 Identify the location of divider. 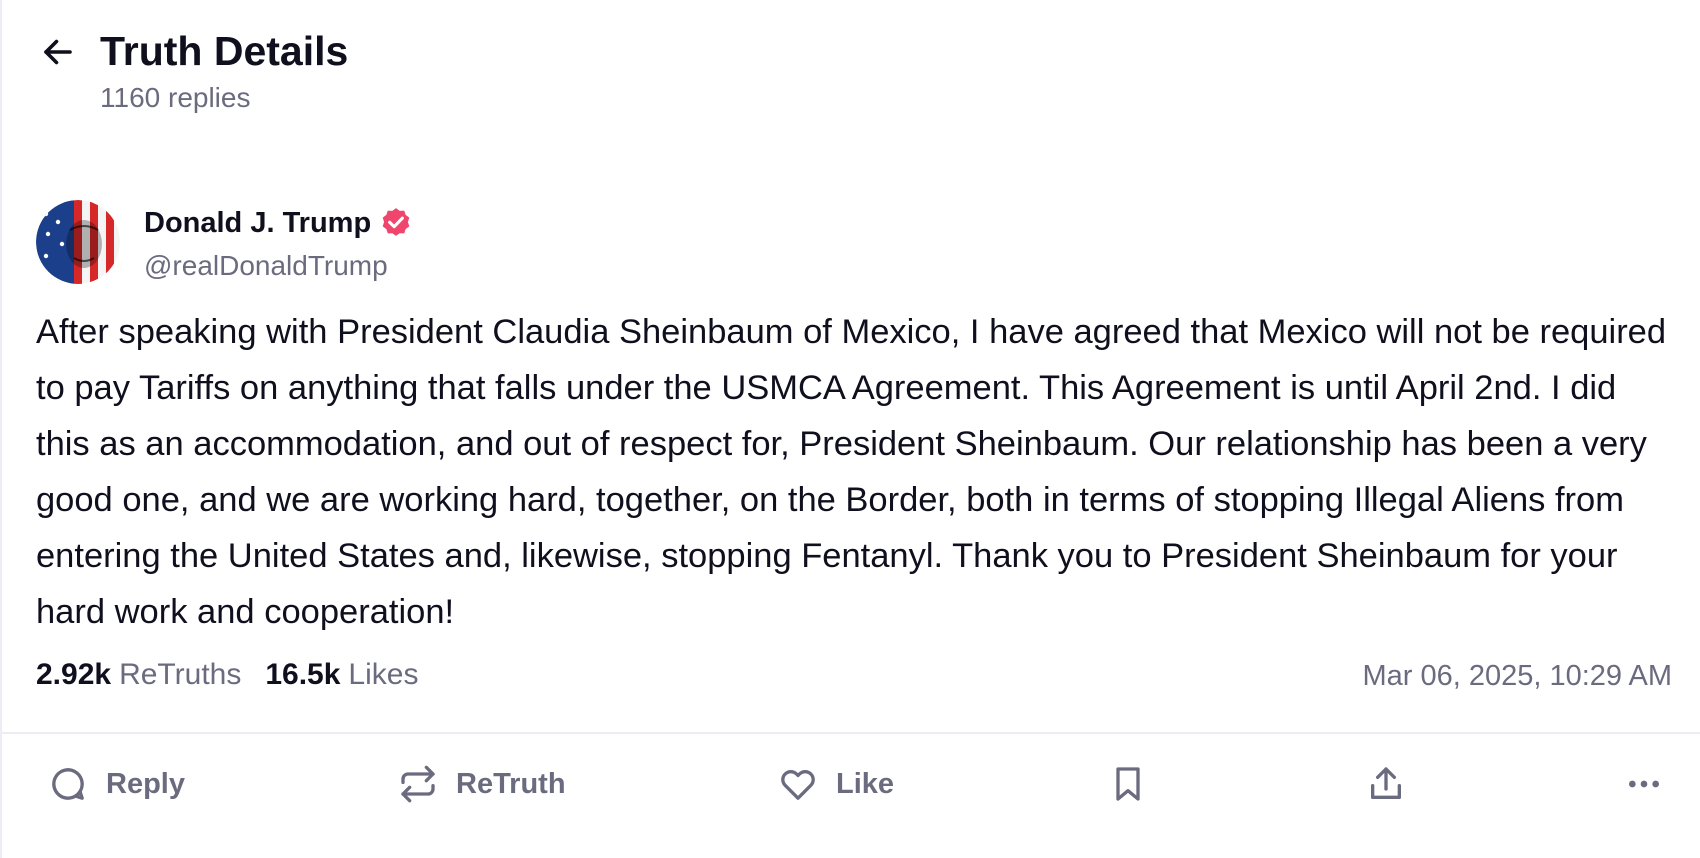
(851, 733).